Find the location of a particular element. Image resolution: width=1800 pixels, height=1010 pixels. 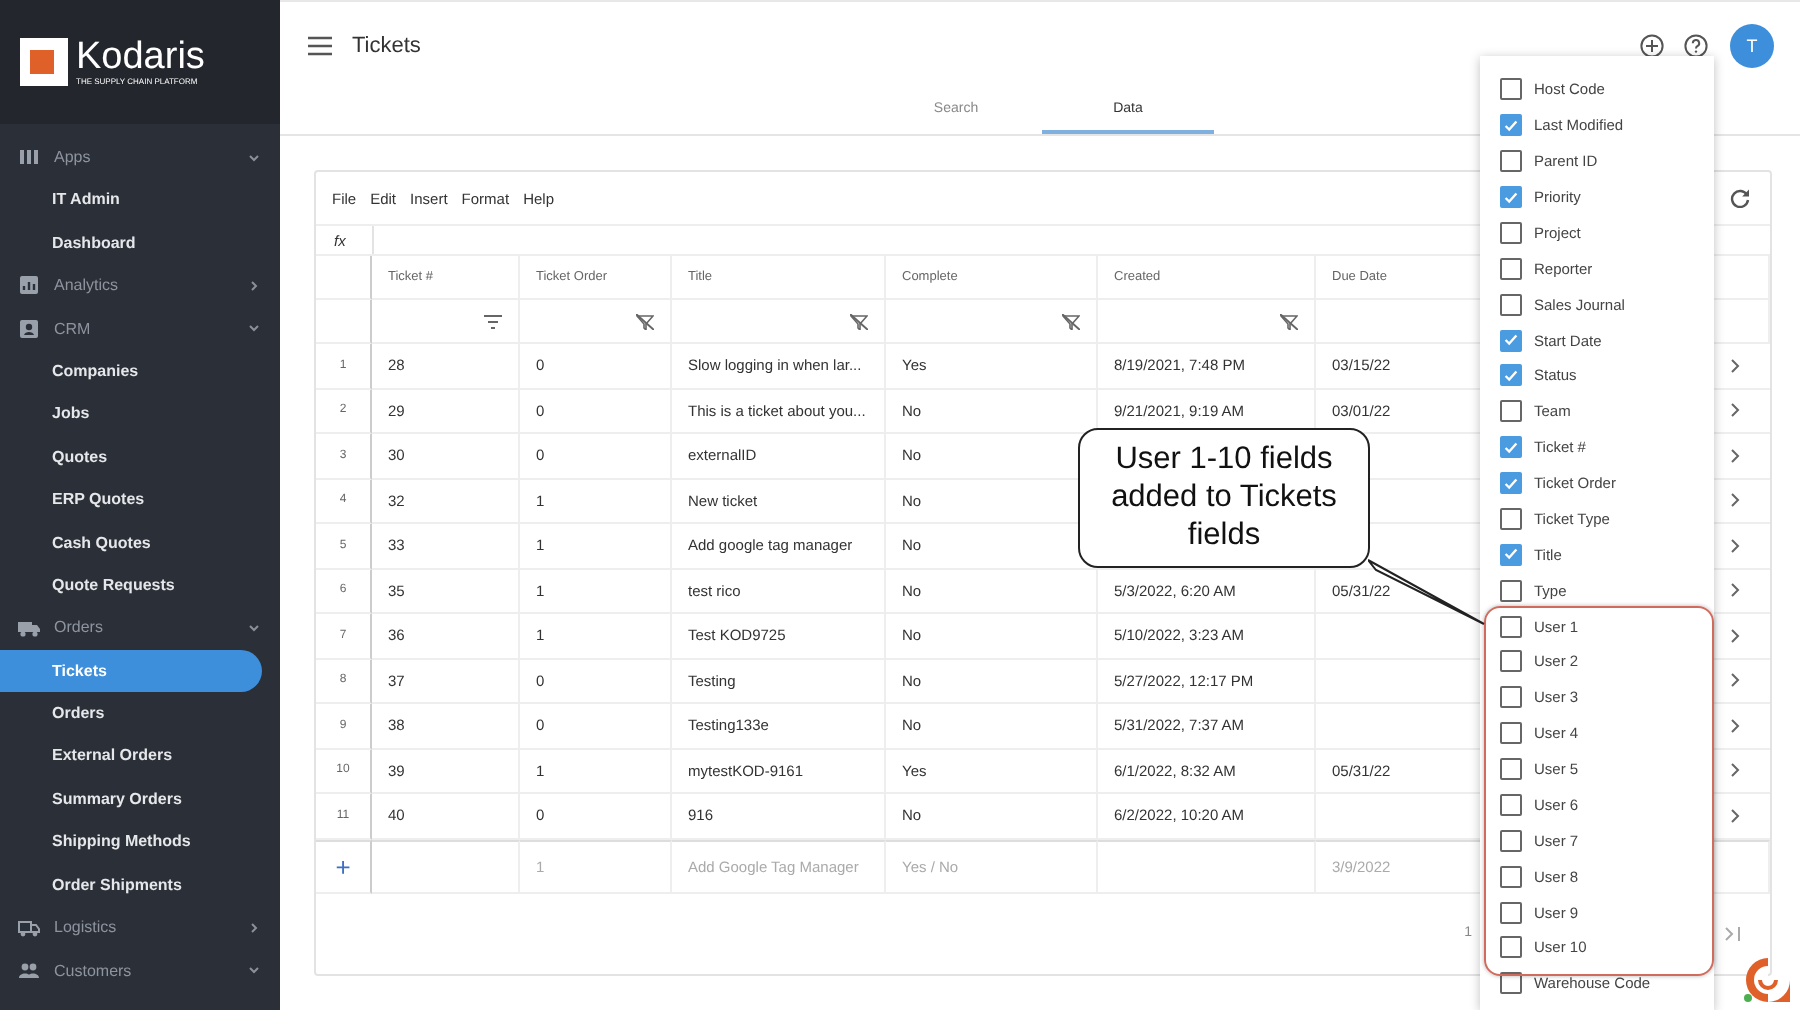

sidebar-item: Shipping Methods is located at coordinates (131, 842).